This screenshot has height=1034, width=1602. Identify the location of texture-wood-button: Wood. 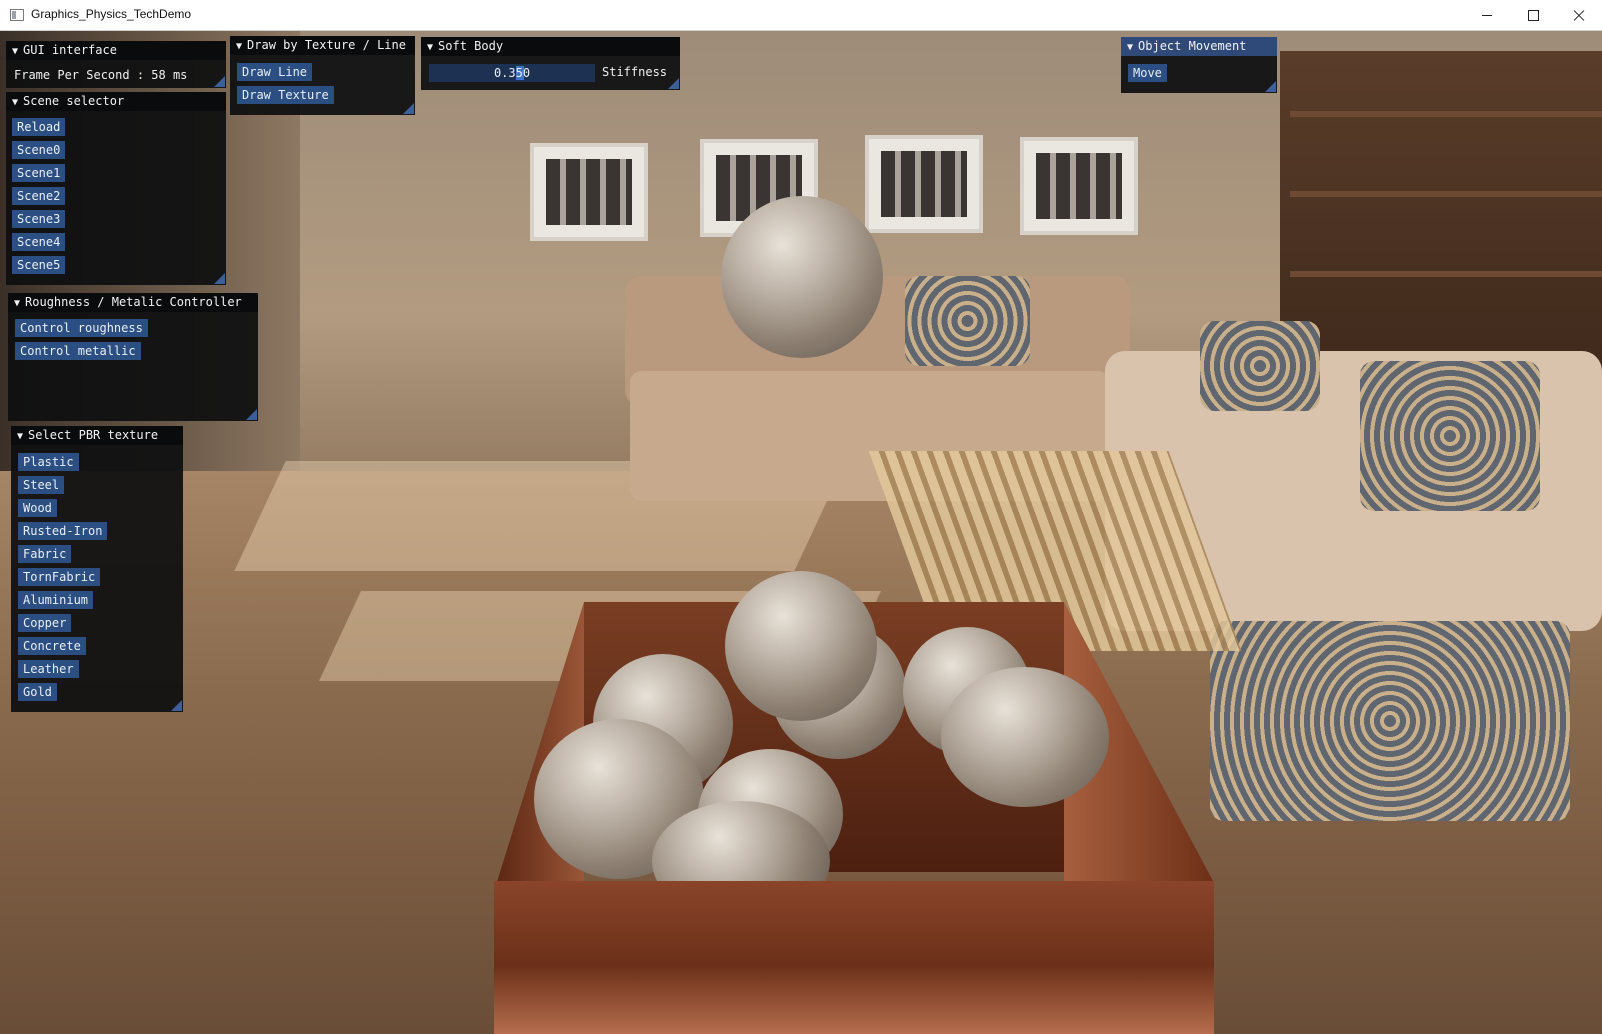
(37, 508).